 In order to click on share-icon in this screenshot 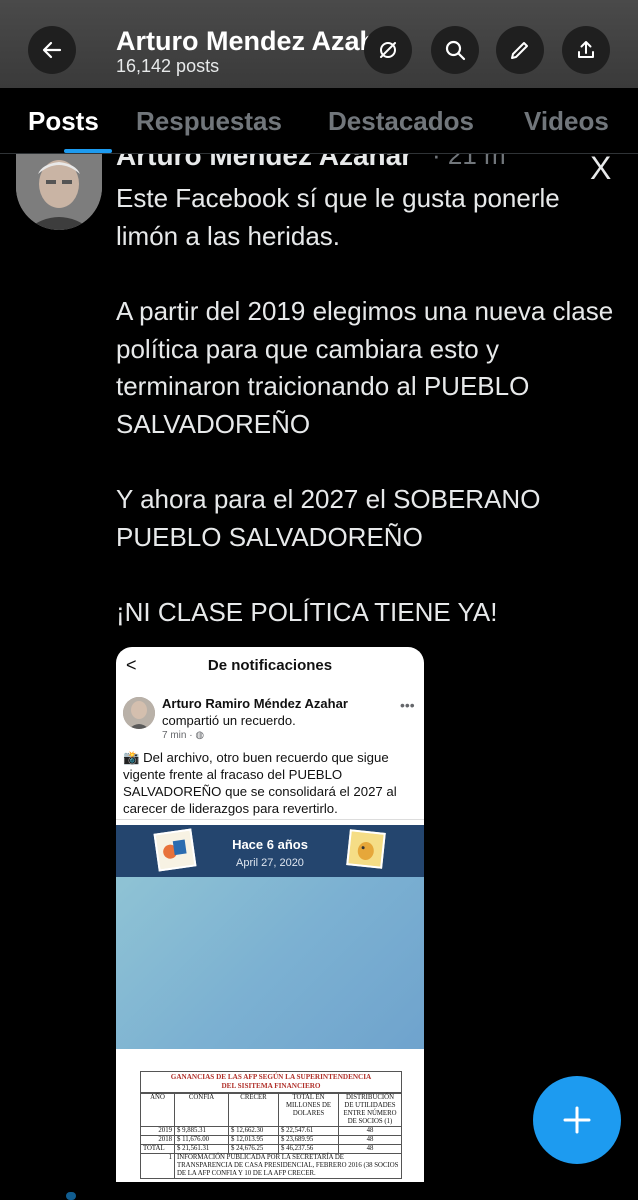, I will do `click(586, 49)`.